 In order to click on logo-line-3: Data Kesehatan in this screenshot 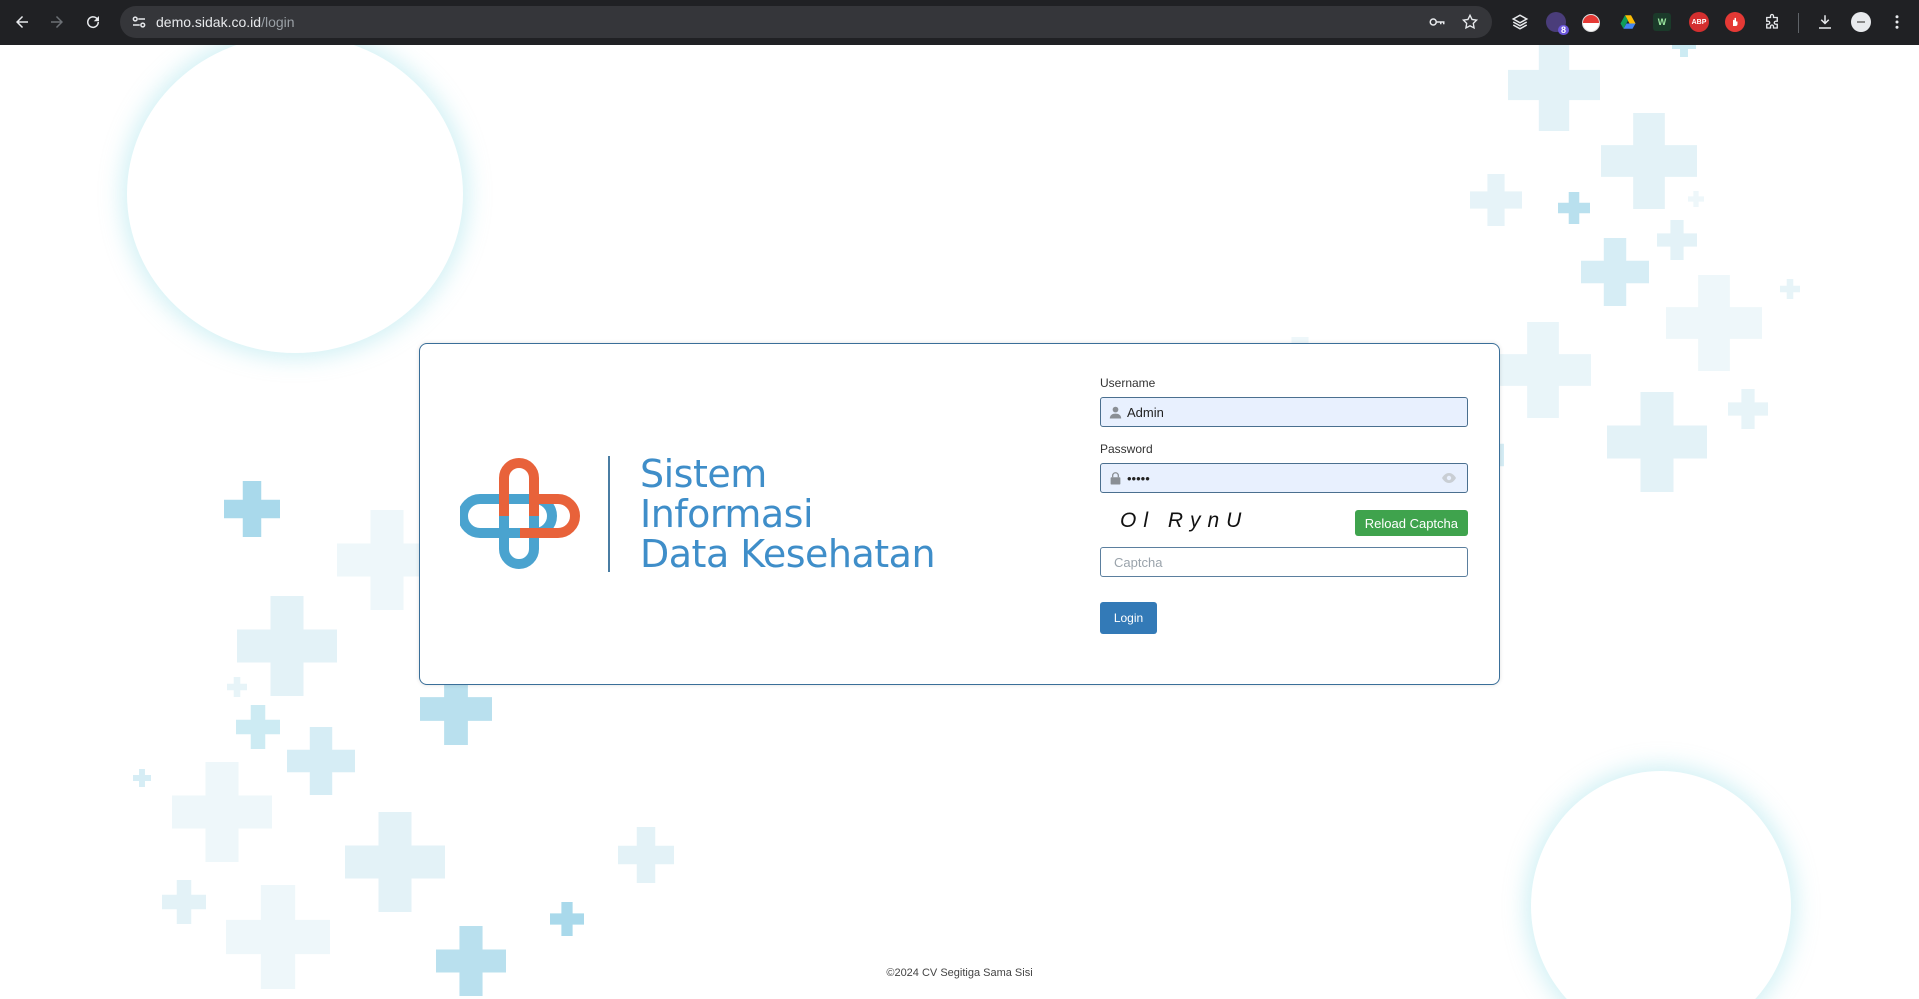, I will do `click(788, 554)`.